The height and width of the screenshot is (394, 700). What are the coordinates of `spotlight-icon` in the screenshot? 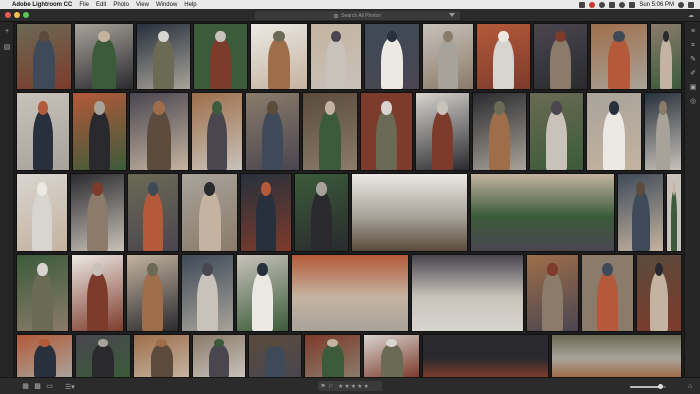 It's located at (681, 4).